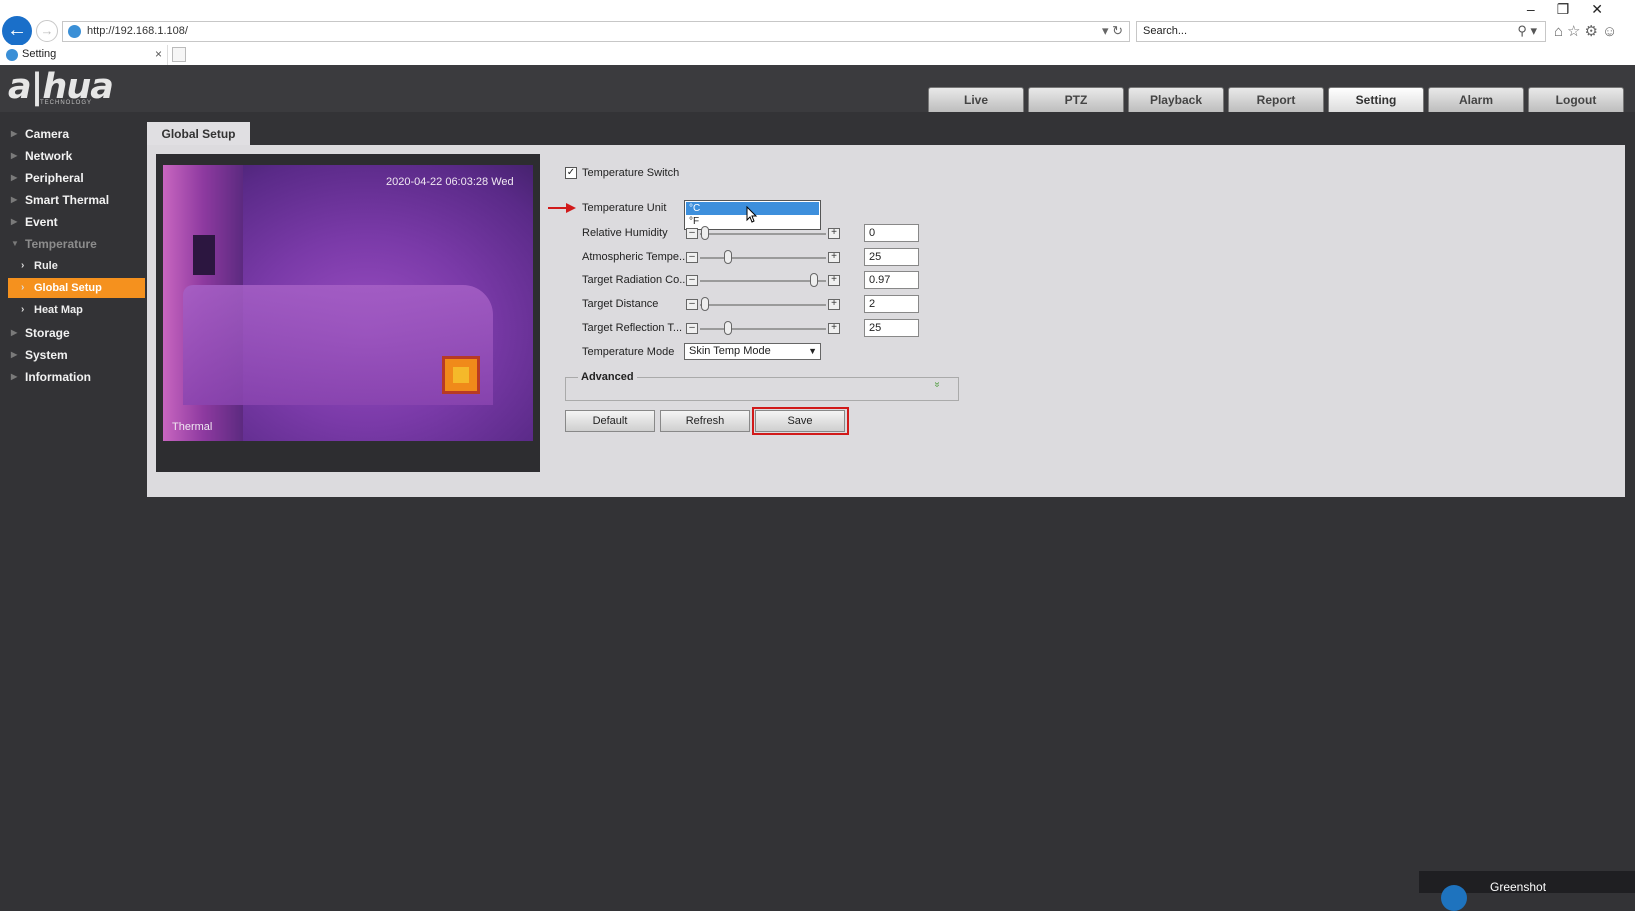  Describe the element at coordinates (461, 375) in the screenshot. I see `thermal-hotspot` at that location.